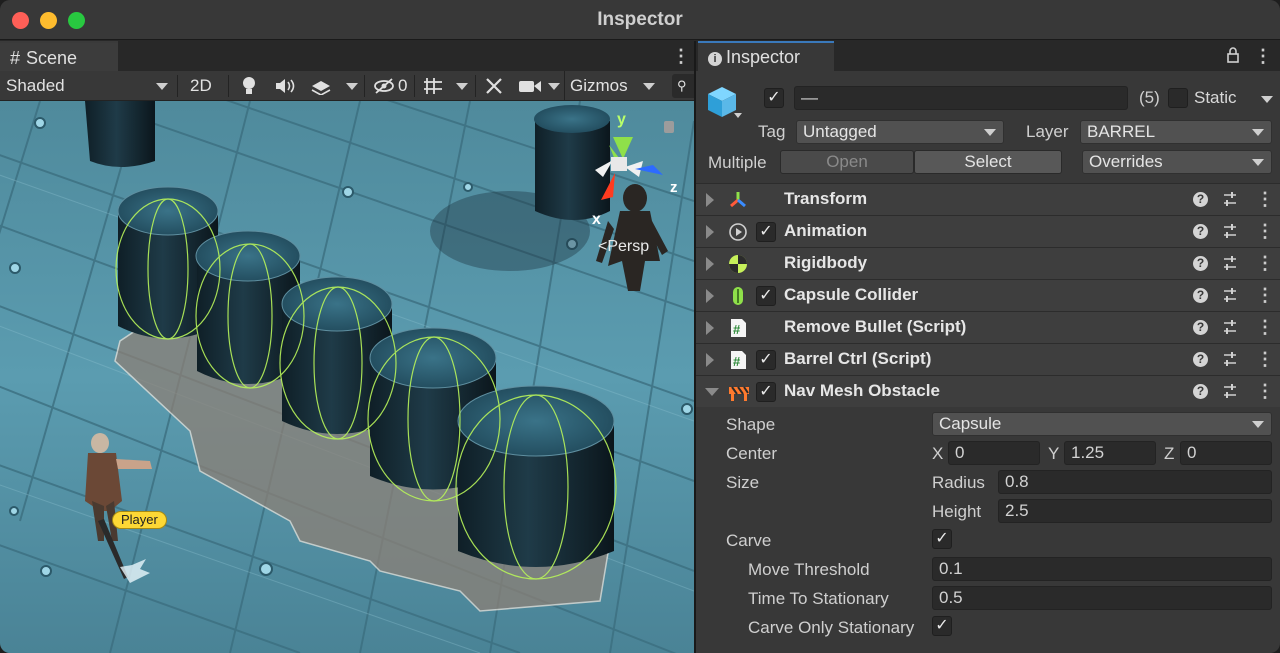  What do you see at coordinates (738, 360) in the screenshot?
I see `script-icon: #` at bounding box center [738, 360].